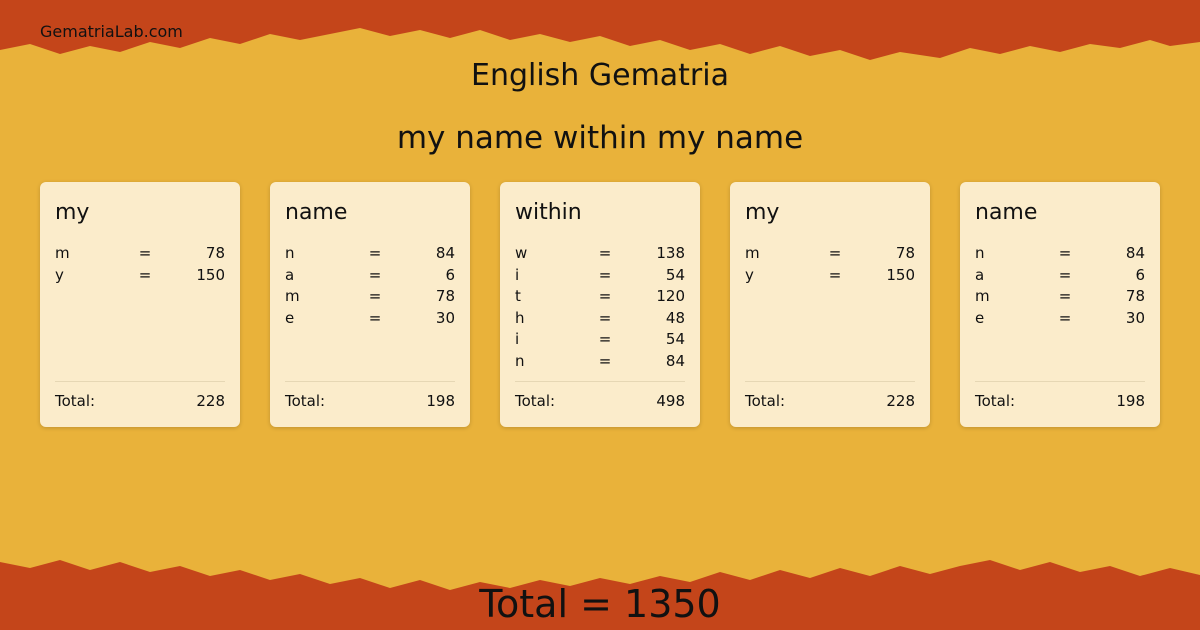  I want to click on card-total-row: Total: 498, so click(600, 401).